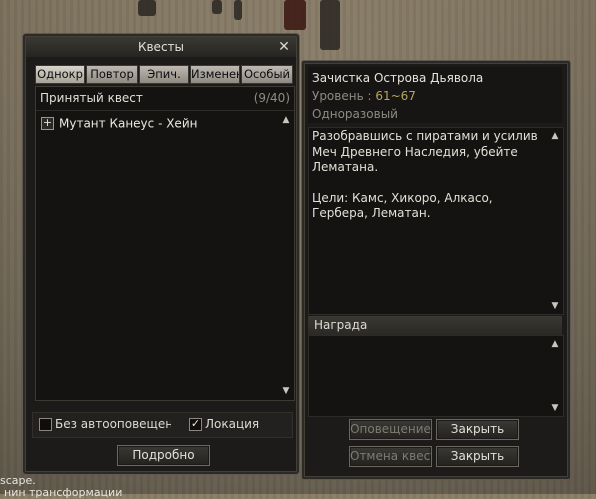  I want to click on window-titlebar: Квесты ✕, so click(161, 47).